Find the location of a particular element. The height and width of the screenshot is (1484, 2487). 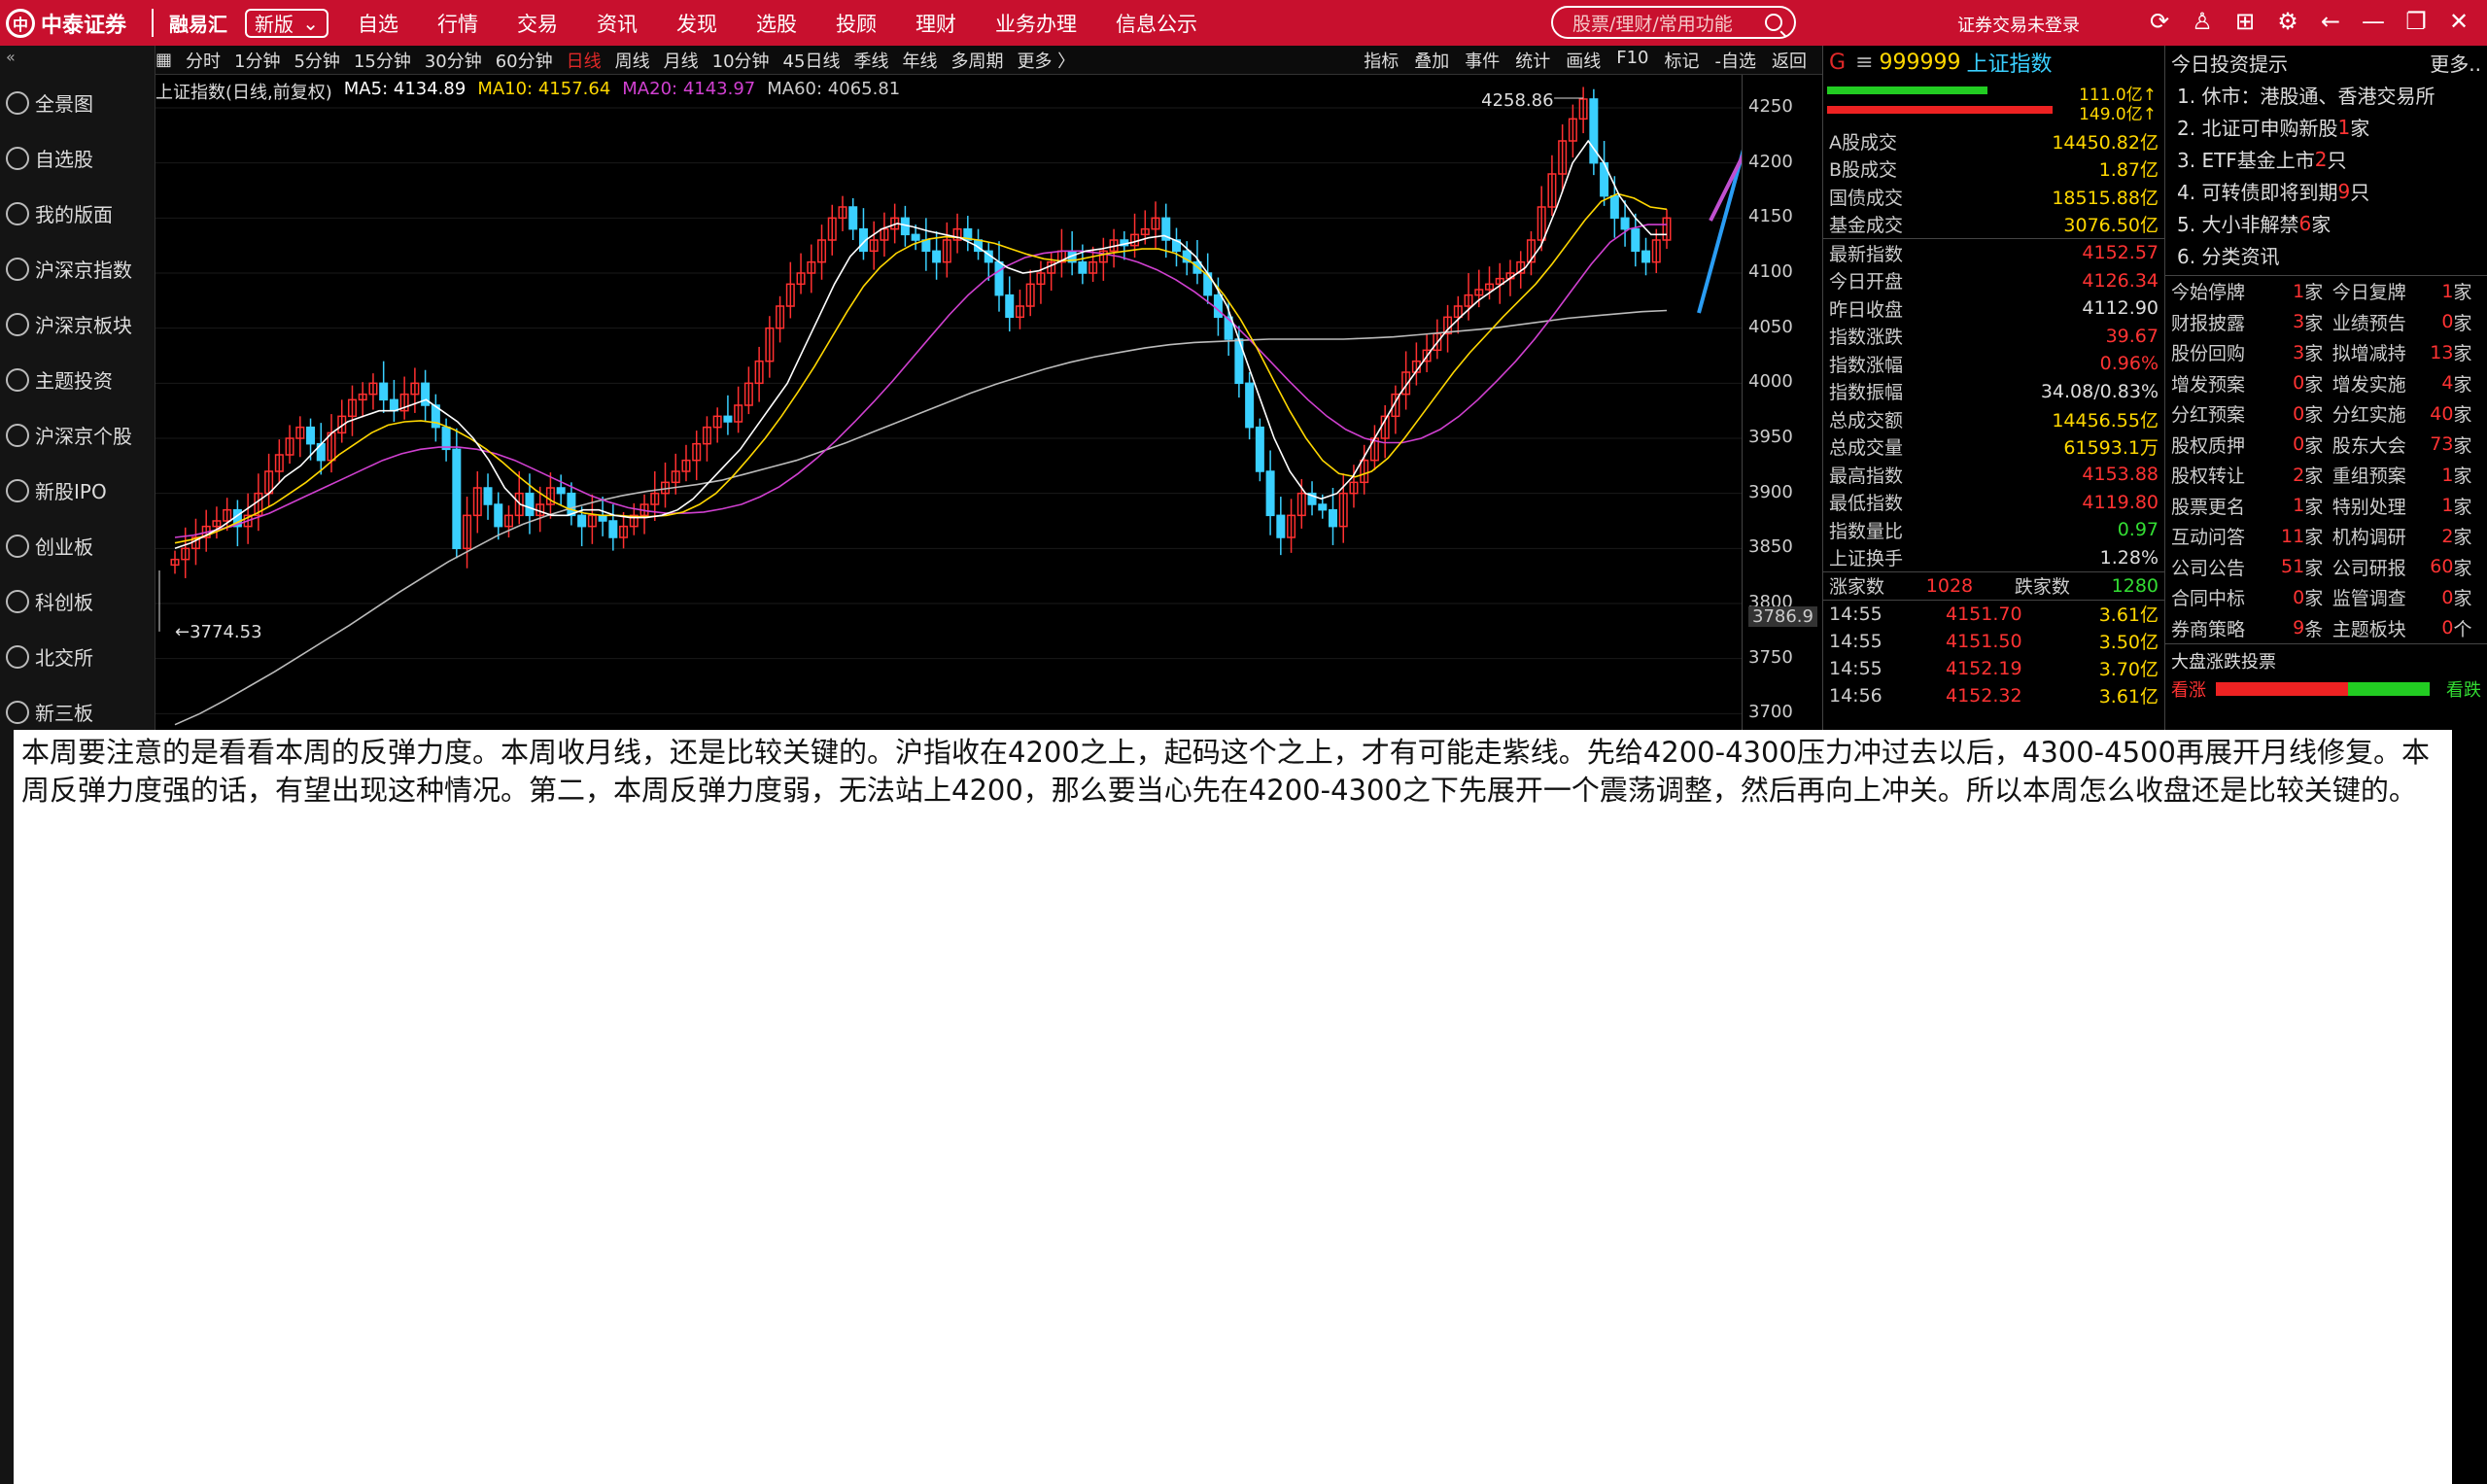

sidebar-item: 沪深京个股 is located at coordinates (78, 435).